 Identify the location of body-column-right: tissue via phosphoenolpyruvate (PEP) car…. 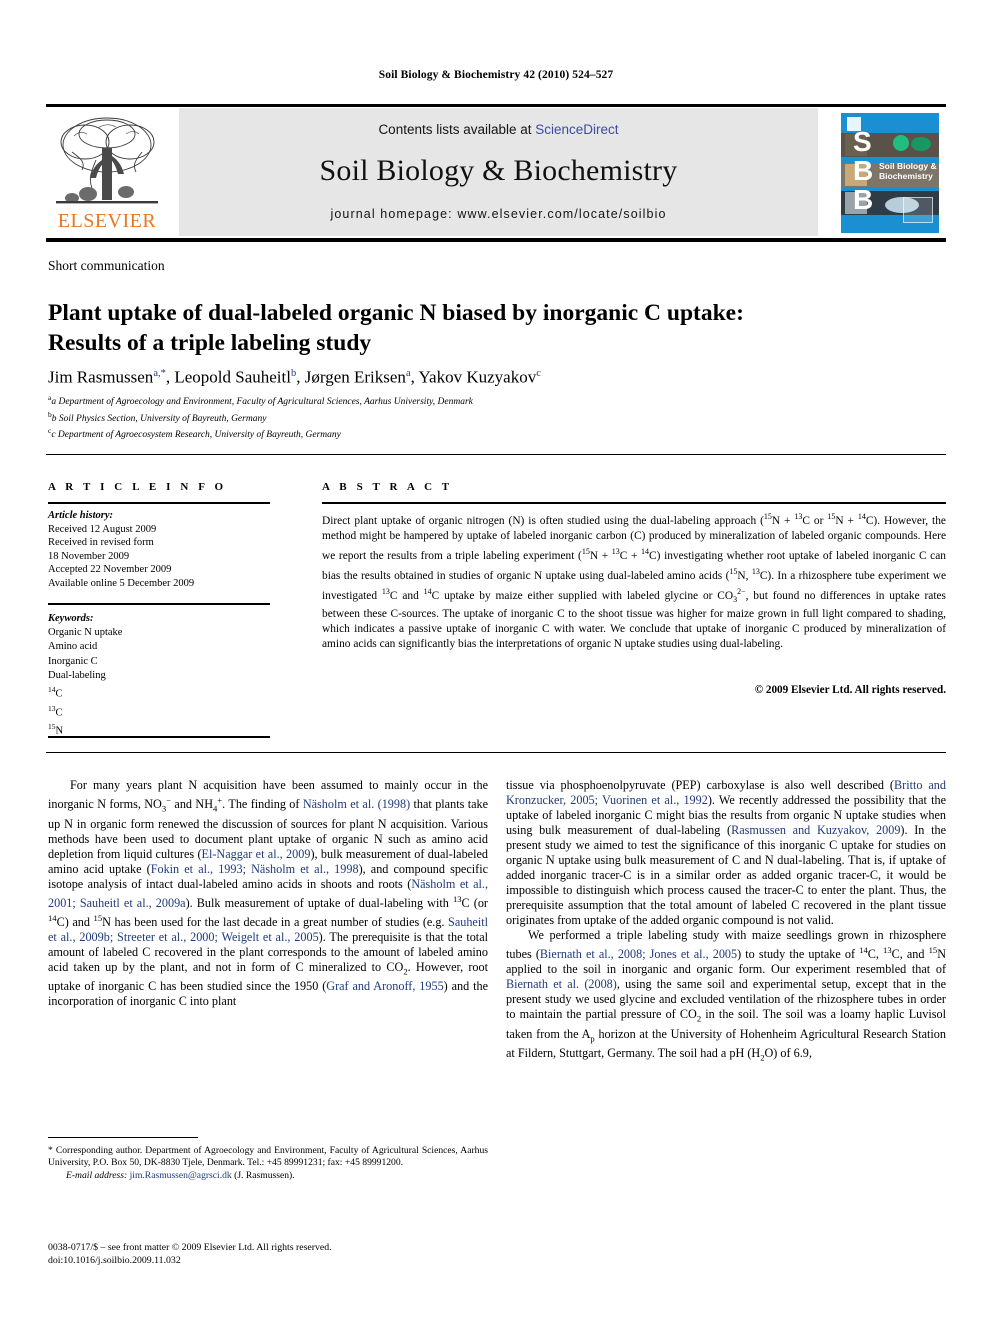
(726, 920).